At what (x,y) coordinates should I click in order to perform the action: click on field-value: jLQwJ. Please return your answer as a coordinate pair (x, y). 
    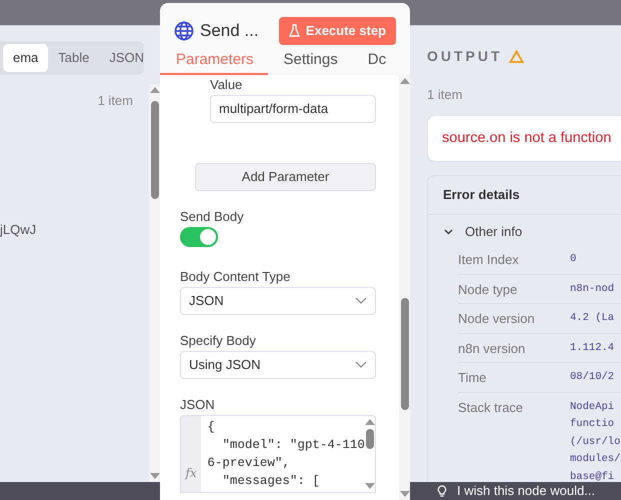
    Looking at the image, I should click on (19, 230).